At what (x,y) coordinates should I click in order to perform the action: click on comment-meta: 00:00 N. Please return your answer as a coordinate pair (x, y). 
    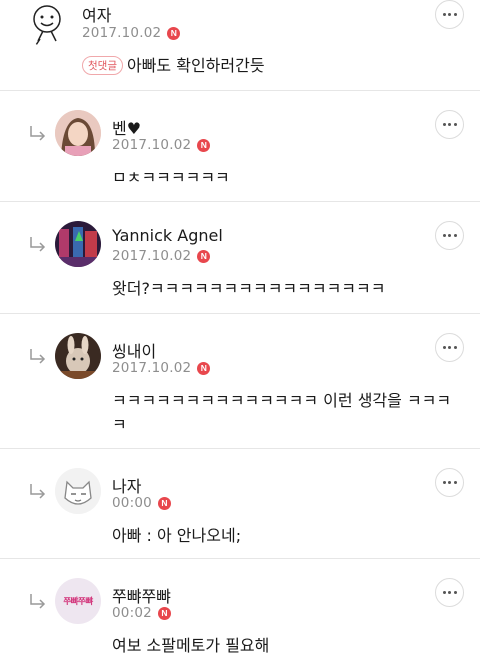
    Looking at the image, I should click on (141, 503).